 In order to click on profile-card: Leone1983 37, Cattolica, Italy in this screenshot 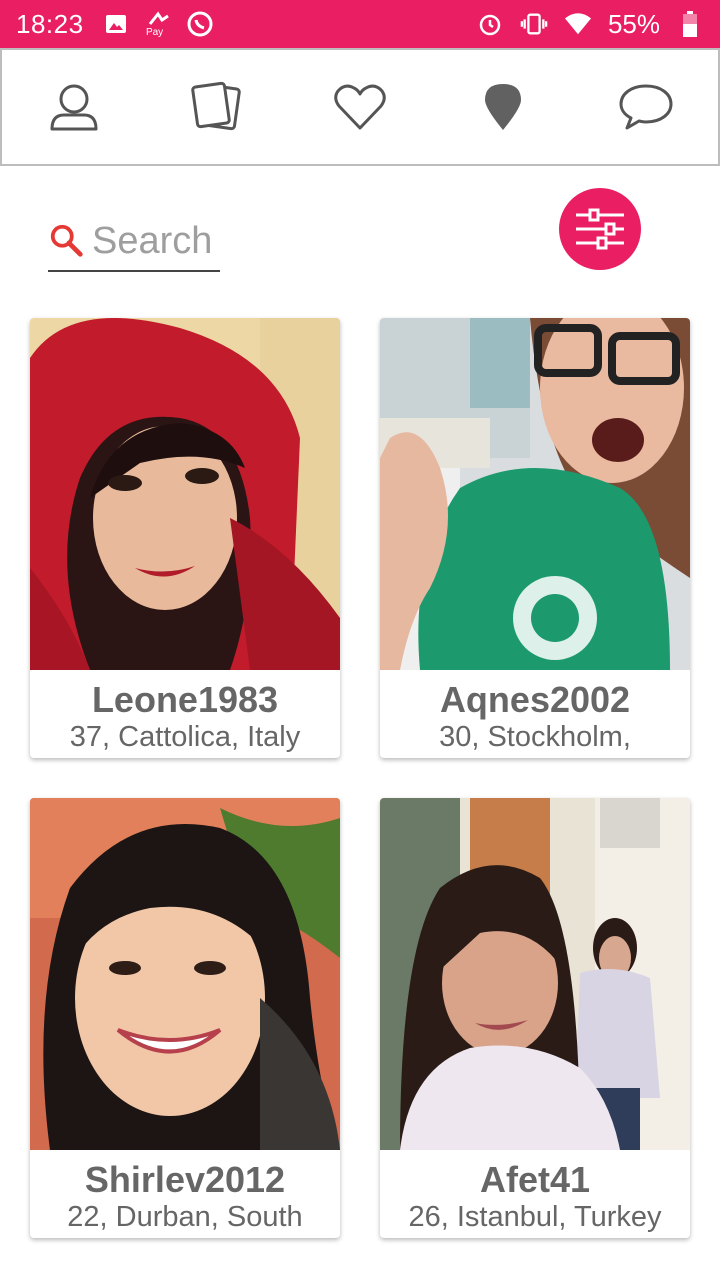, I will do `click(185, 538)`.